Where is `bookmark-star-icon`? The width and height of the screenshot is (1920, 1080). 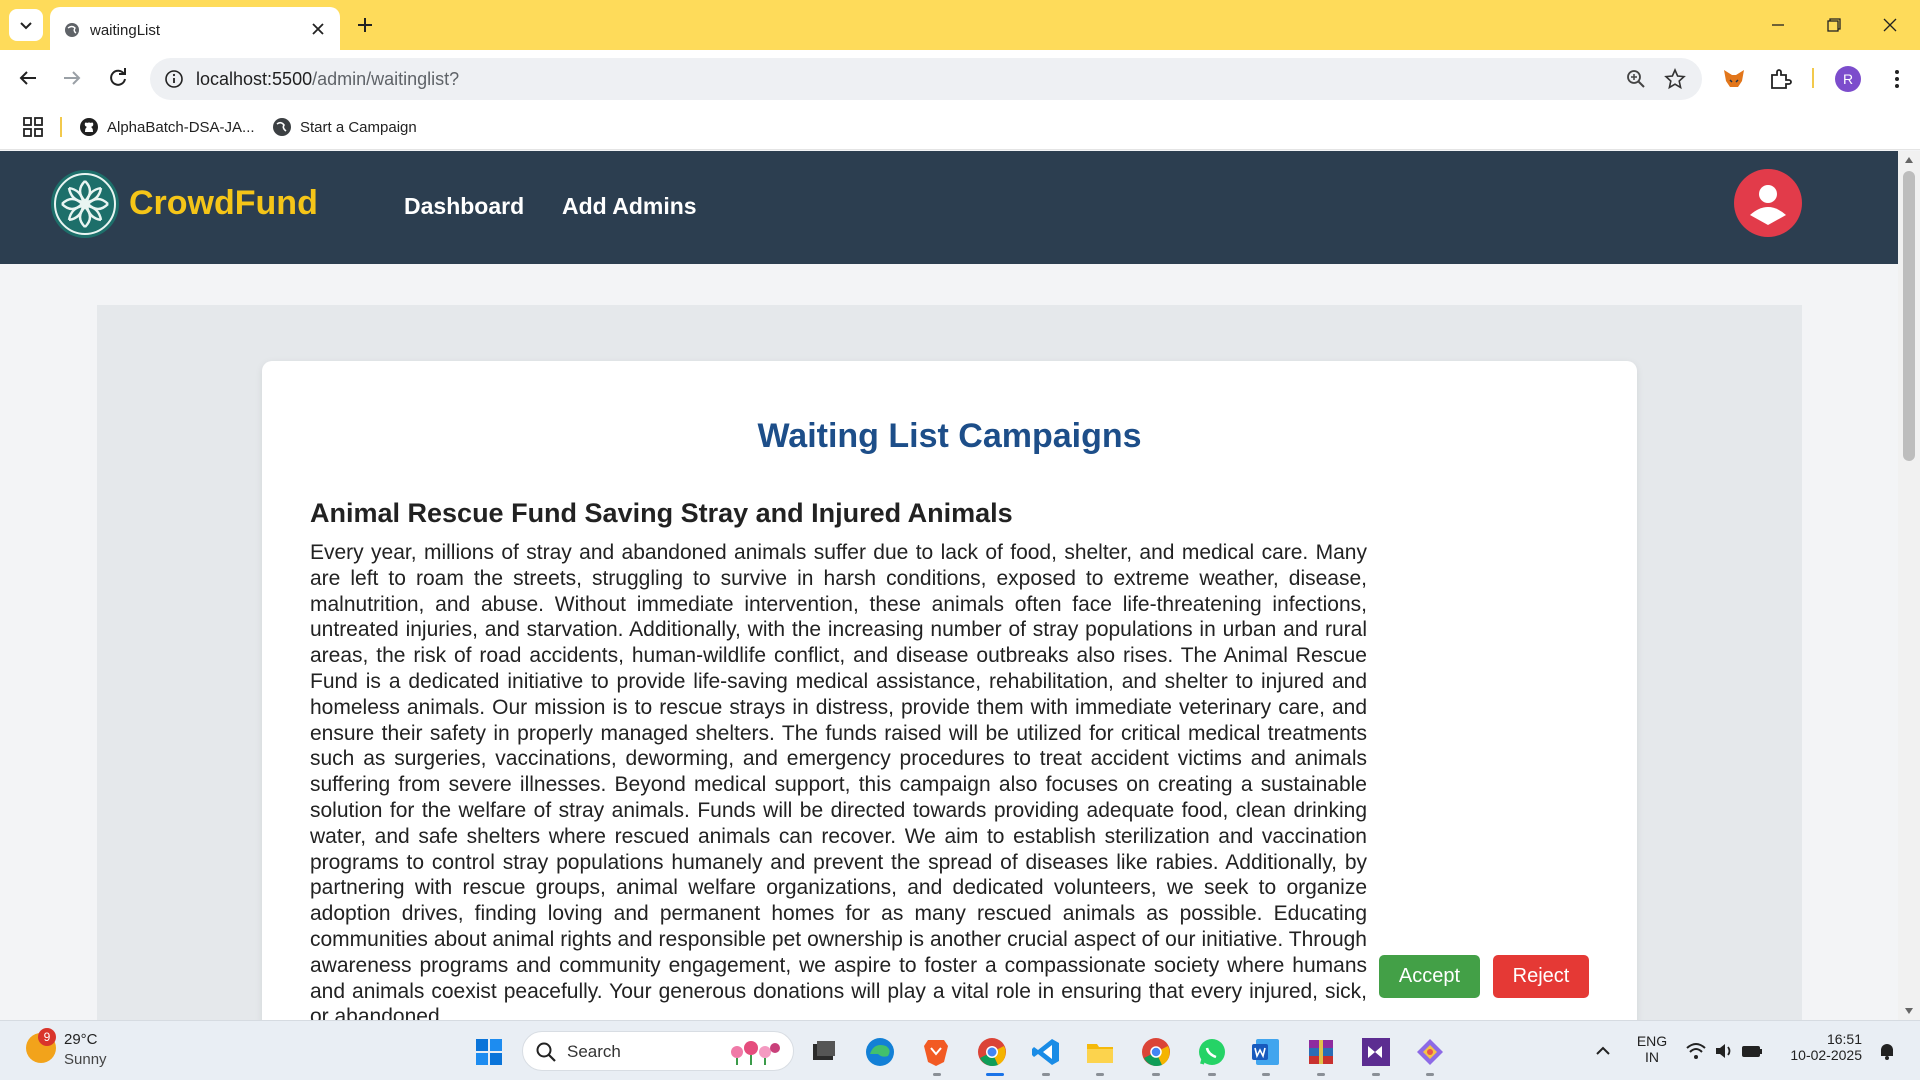 bookmark-star-icon is located at coordinates (1675, 79).